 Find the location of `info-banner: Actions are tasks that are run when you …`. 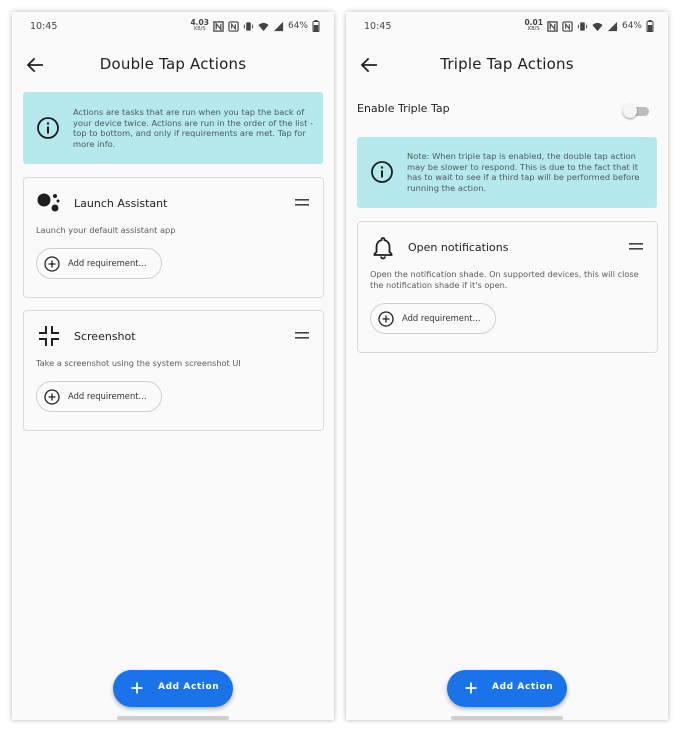

info-banner: Actions are tasks that are run when you … is located at coordinates (173, 128).